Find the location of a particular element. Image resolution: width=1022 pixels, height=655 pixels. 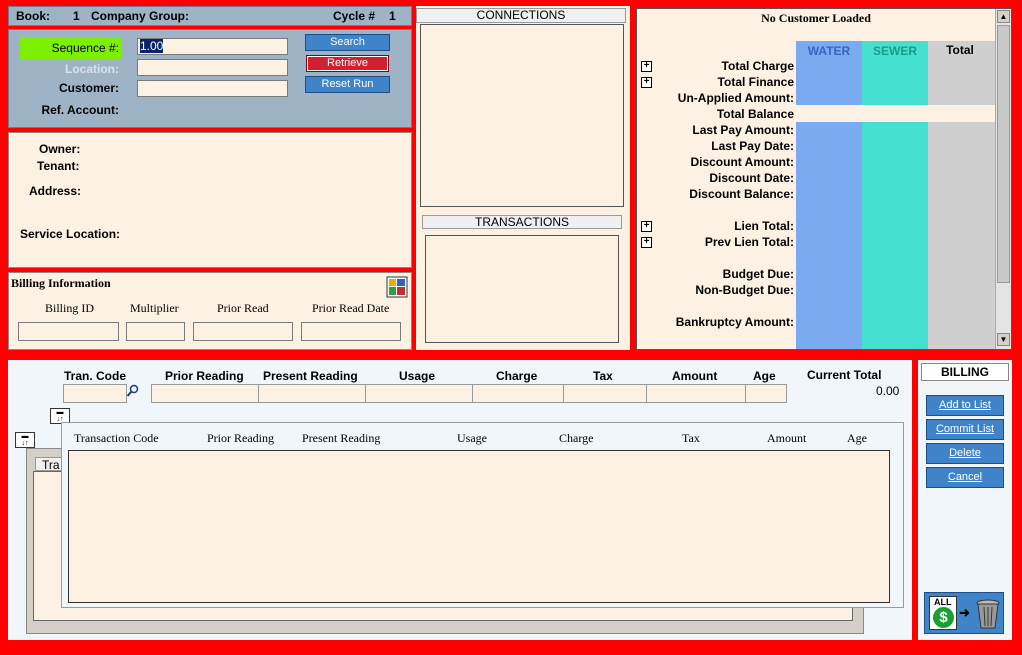

arrow-right-icon: ➜ is located at coordinates (964, 612).